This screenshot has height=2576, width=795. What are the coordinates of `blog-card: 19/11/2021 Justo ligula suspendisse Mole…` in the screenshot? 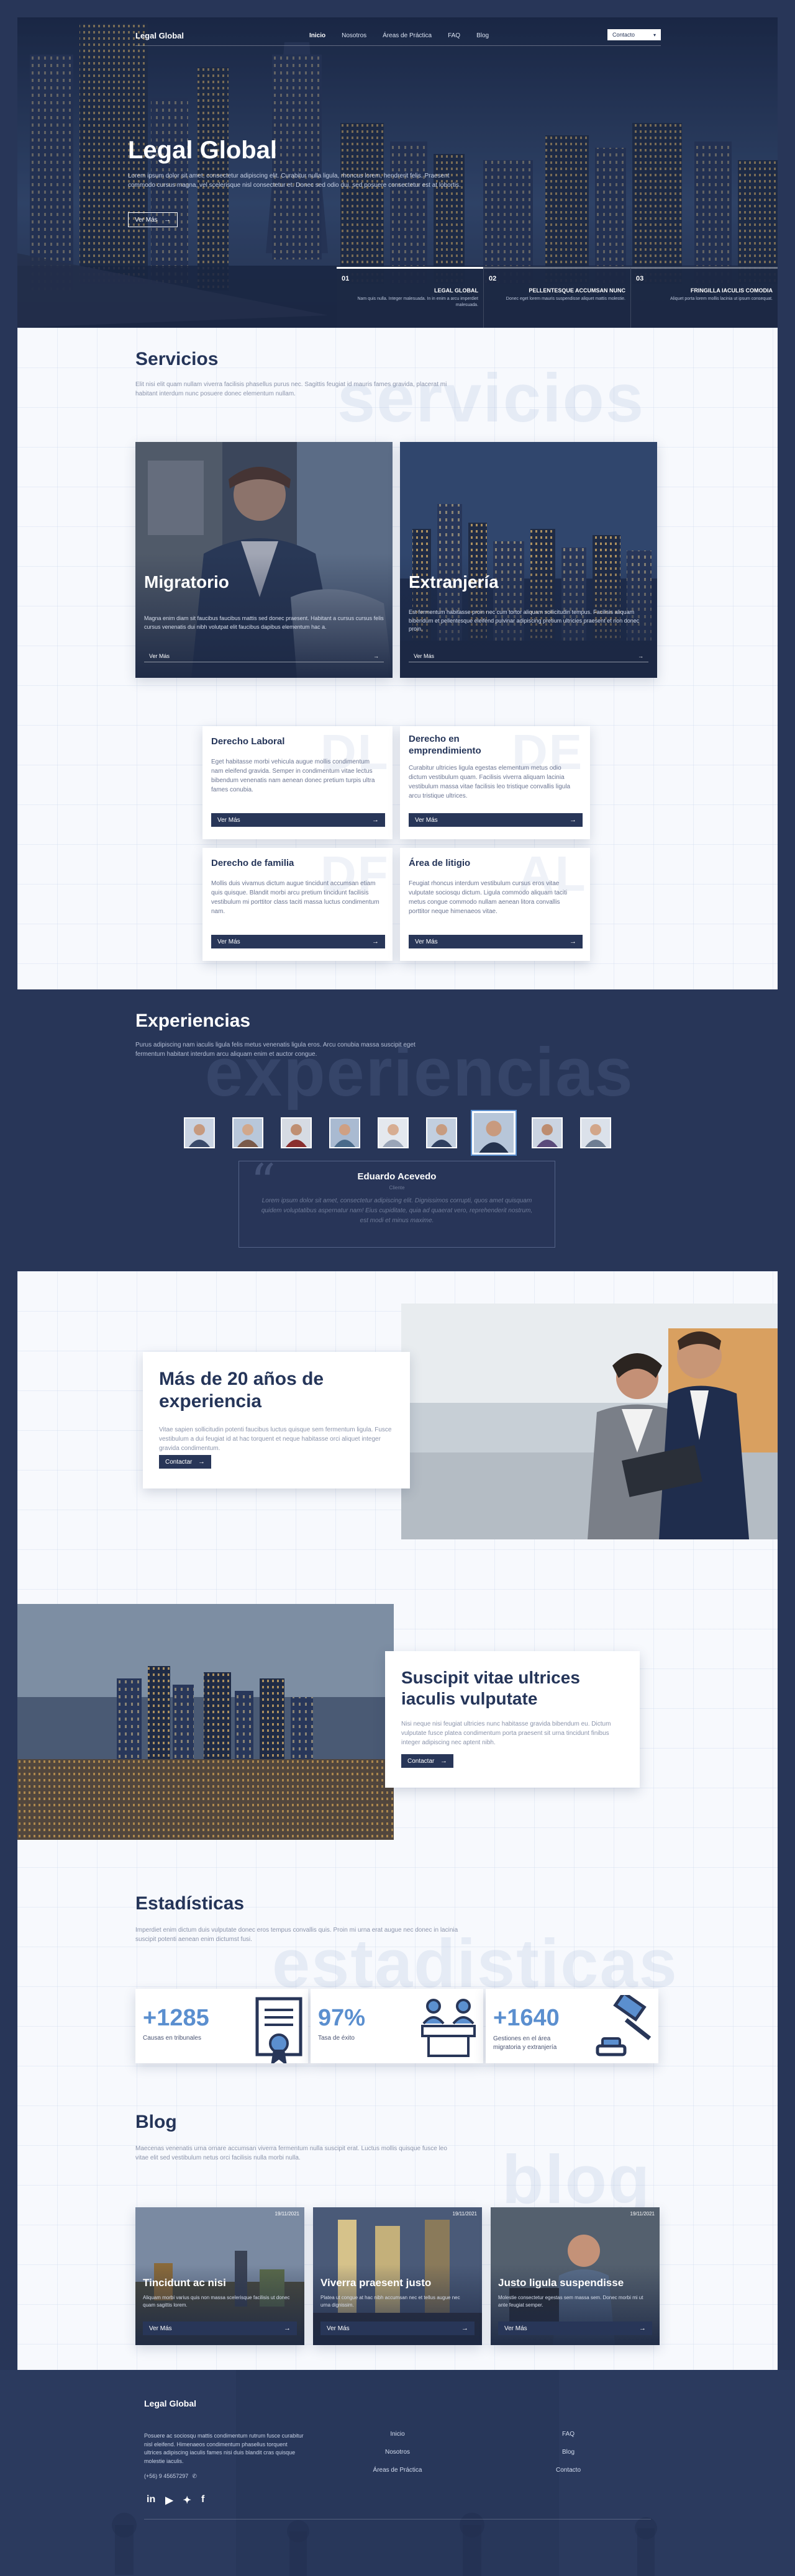 It's located at (575, 2276).